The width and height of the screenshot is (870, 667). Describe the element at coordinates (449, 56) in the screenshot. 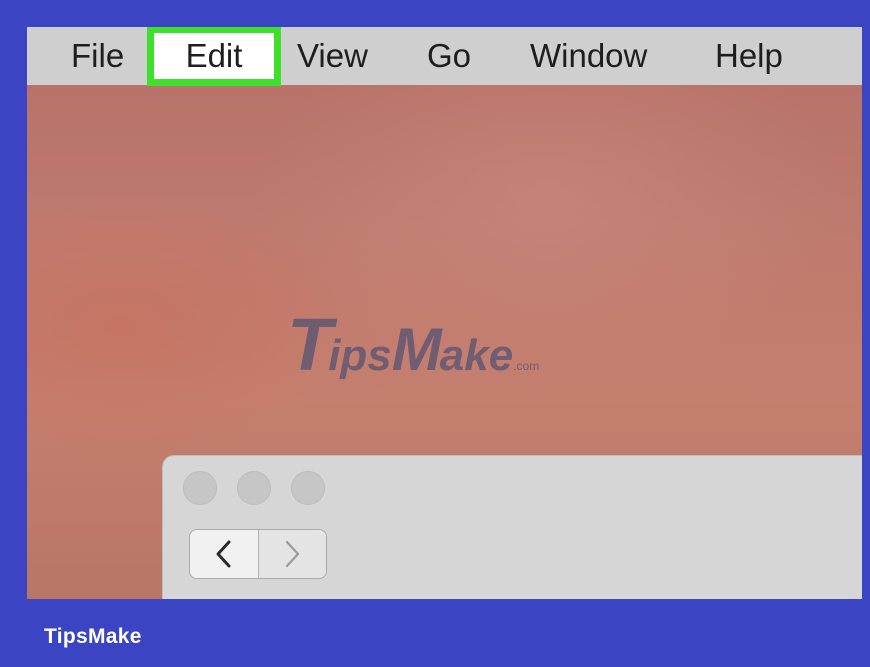

I see `menu-go: Go` at that location.